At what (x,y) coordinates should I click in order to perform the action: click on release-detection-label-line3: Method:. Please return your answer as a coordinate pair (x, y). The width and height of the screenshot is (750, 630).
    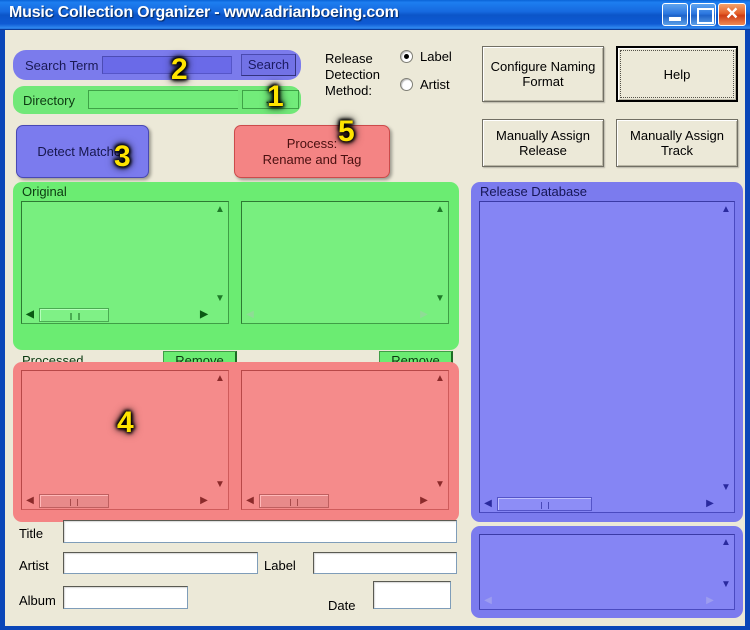
    Looking at the image, I should click on (348, 90).